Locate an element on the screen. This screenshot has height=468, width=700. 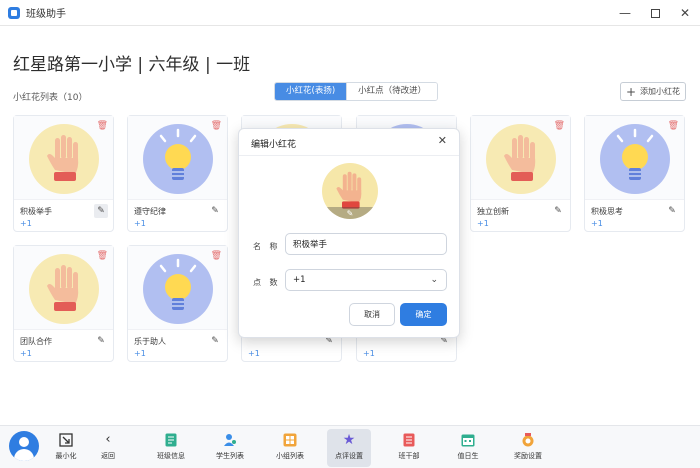
maximize-icon is located at coordinates (655, 13).